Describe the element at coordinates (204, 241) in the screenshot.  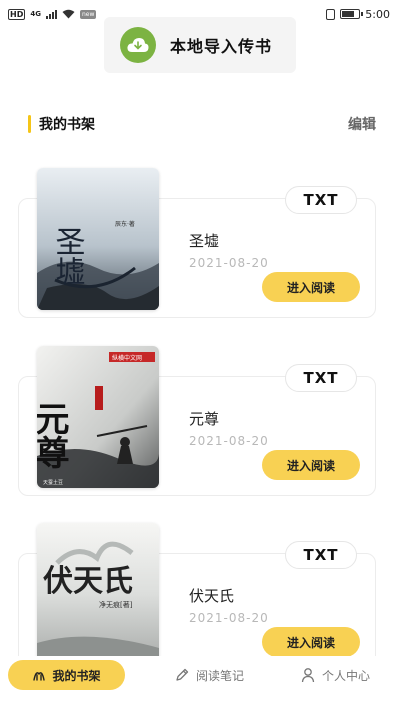
I see `book-title: 圣墟` at that location.